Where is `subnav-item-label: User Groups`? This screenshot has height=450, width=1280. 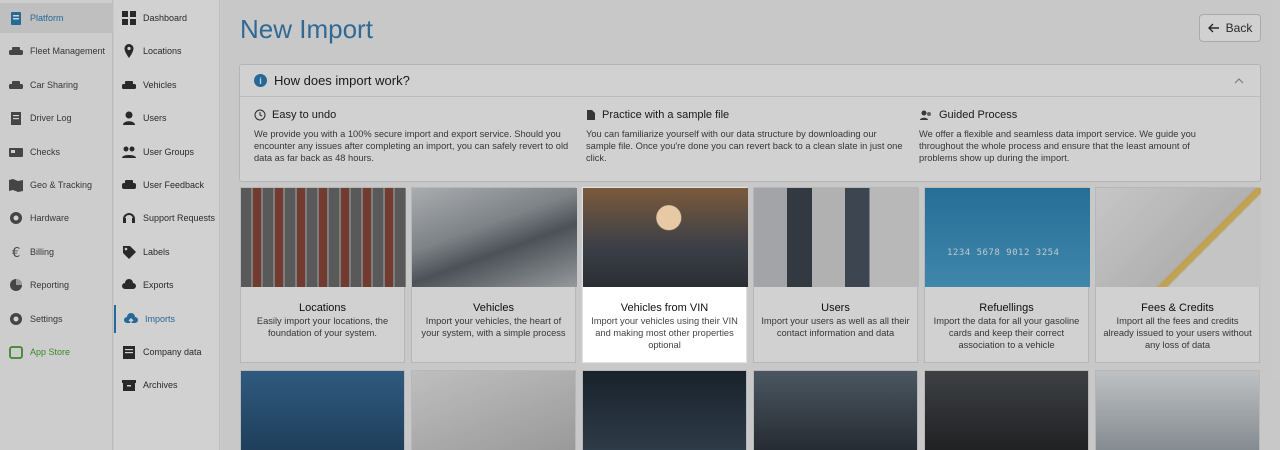 subnav-item-label: User Groups is located at coordinates (169, 151).